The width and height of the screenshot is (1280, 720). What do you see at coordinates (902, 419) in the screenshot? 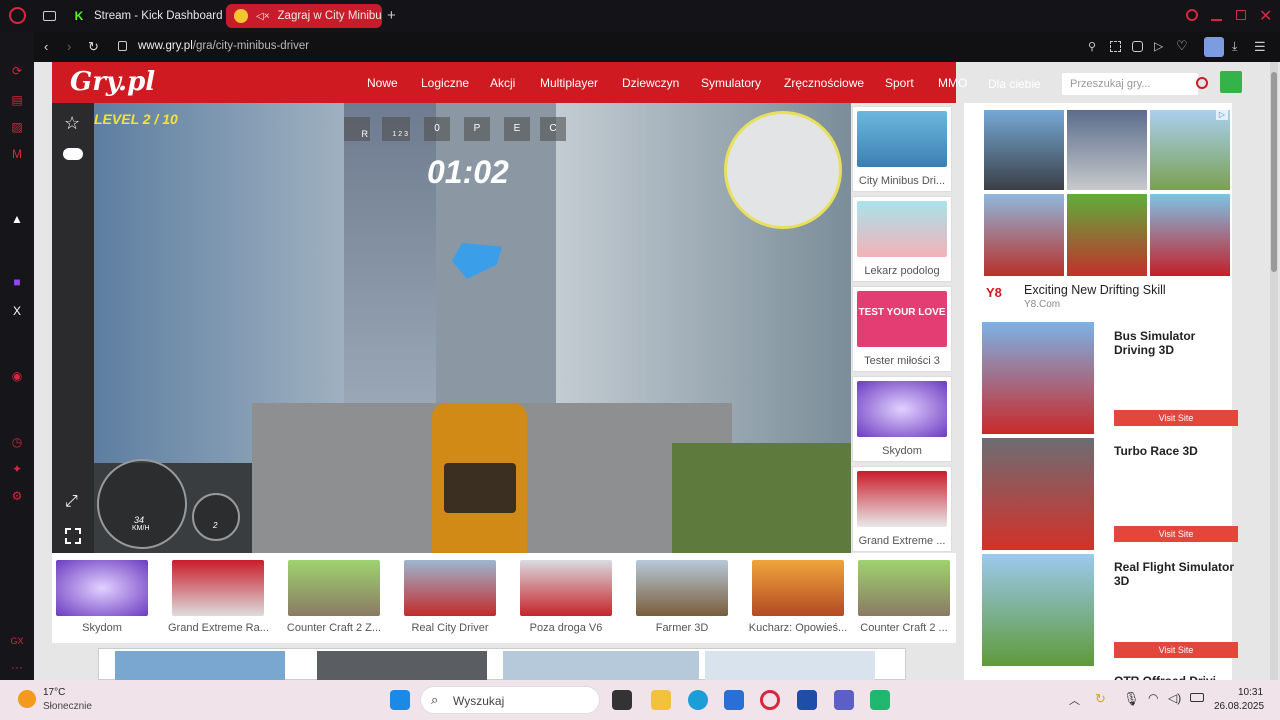
I see `side-game-card: Skydom` at bounding box center [902, 419].